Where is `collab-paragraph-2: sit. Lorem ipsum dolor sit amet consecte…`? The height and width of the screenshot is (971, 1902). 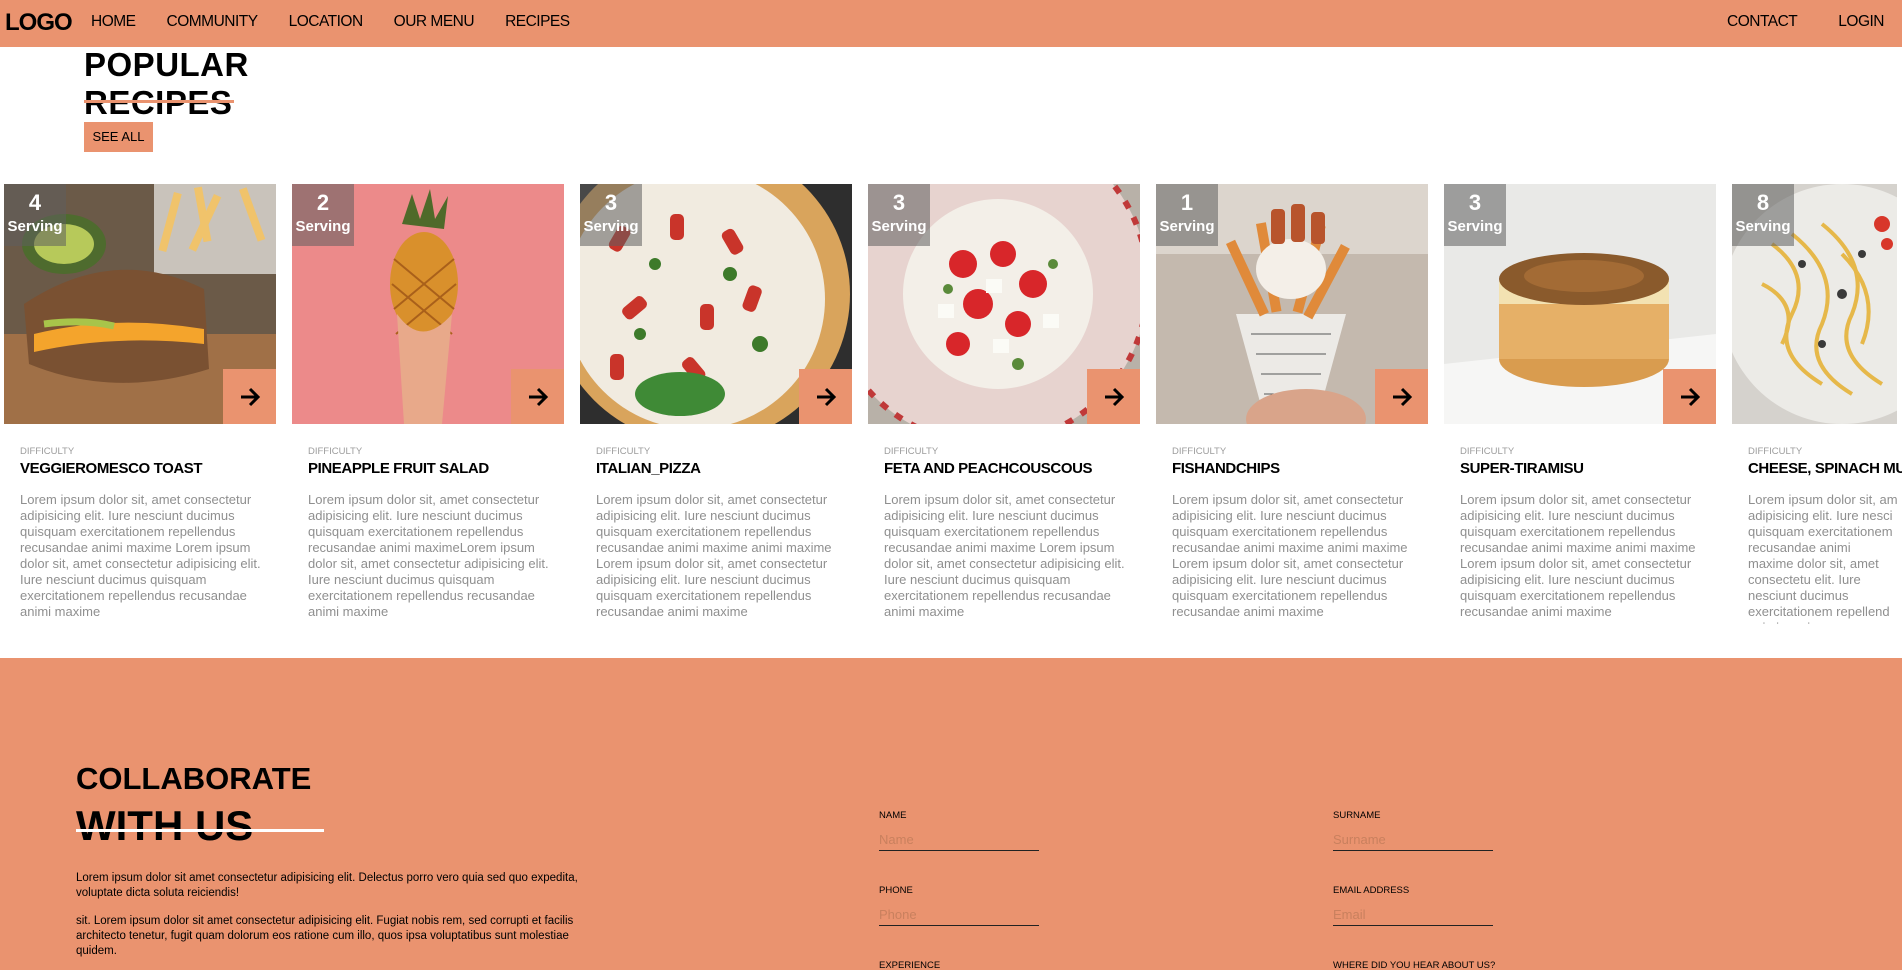
collab-paragraph-2: sit. Lorem ipsum dolor sit amet consecte… is located at coordinates (325, 936).